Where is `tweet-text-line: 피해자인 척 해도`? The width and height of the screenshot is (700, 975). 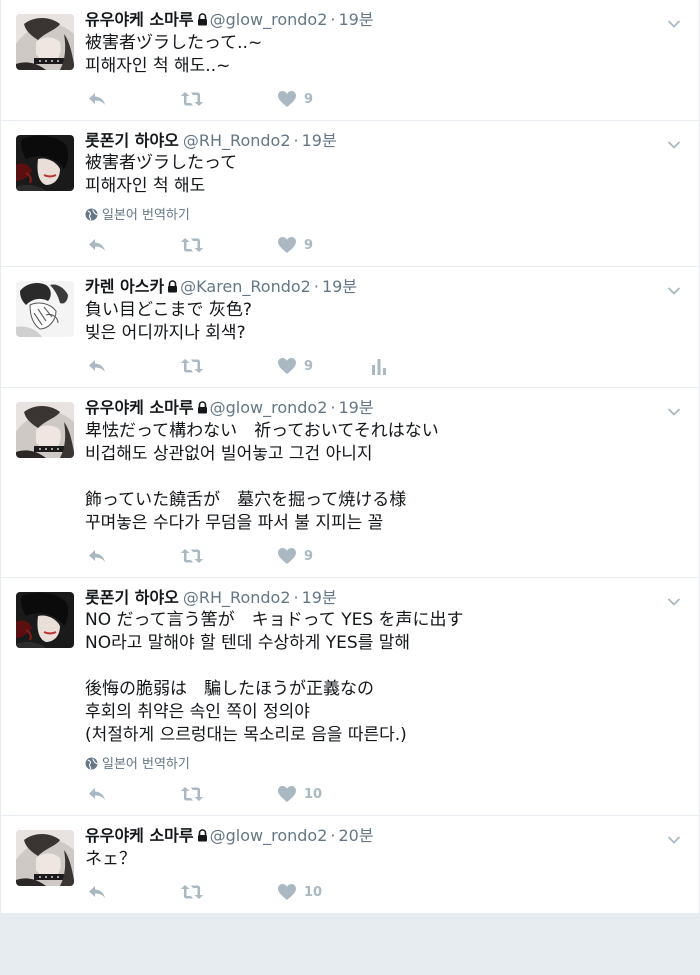
tweet-text-line: 피해자인 척 해도 is located at coordinates (145, 186).